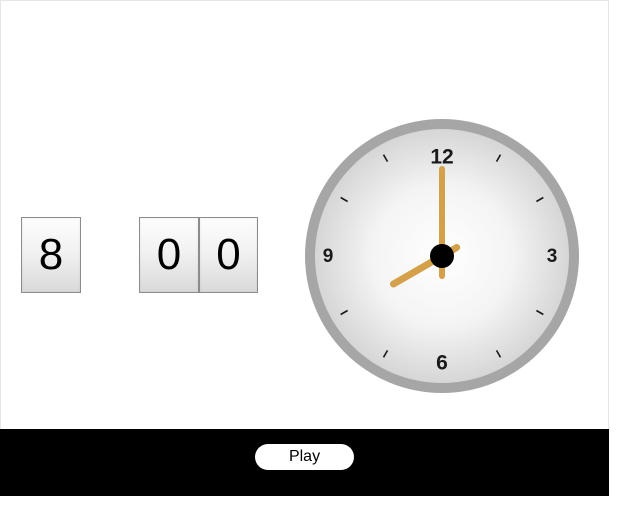  What do you see at coordinates (51, 255) in the screenshot?
I see `hour-digit-card: 8` at bounding box center [51, 255].